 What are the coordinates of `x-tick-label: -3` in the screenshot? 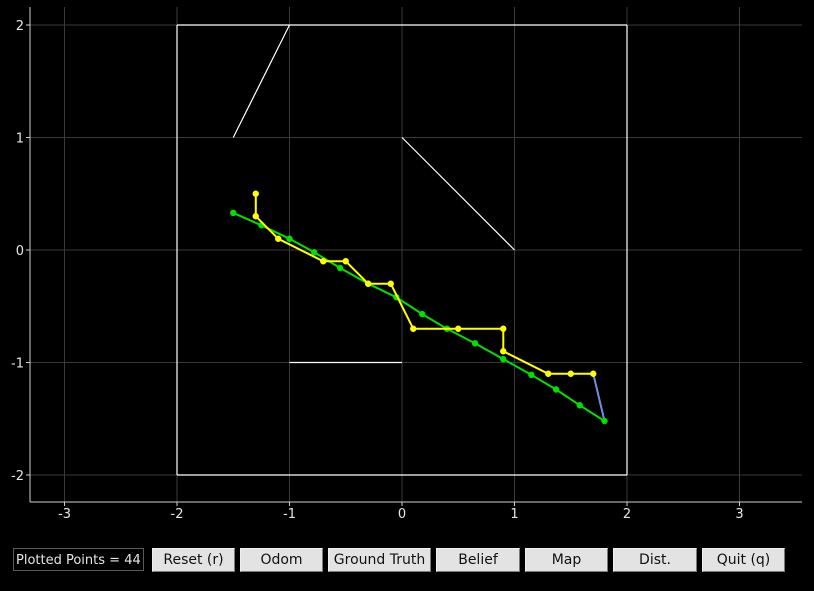 It's located at (64, 514).